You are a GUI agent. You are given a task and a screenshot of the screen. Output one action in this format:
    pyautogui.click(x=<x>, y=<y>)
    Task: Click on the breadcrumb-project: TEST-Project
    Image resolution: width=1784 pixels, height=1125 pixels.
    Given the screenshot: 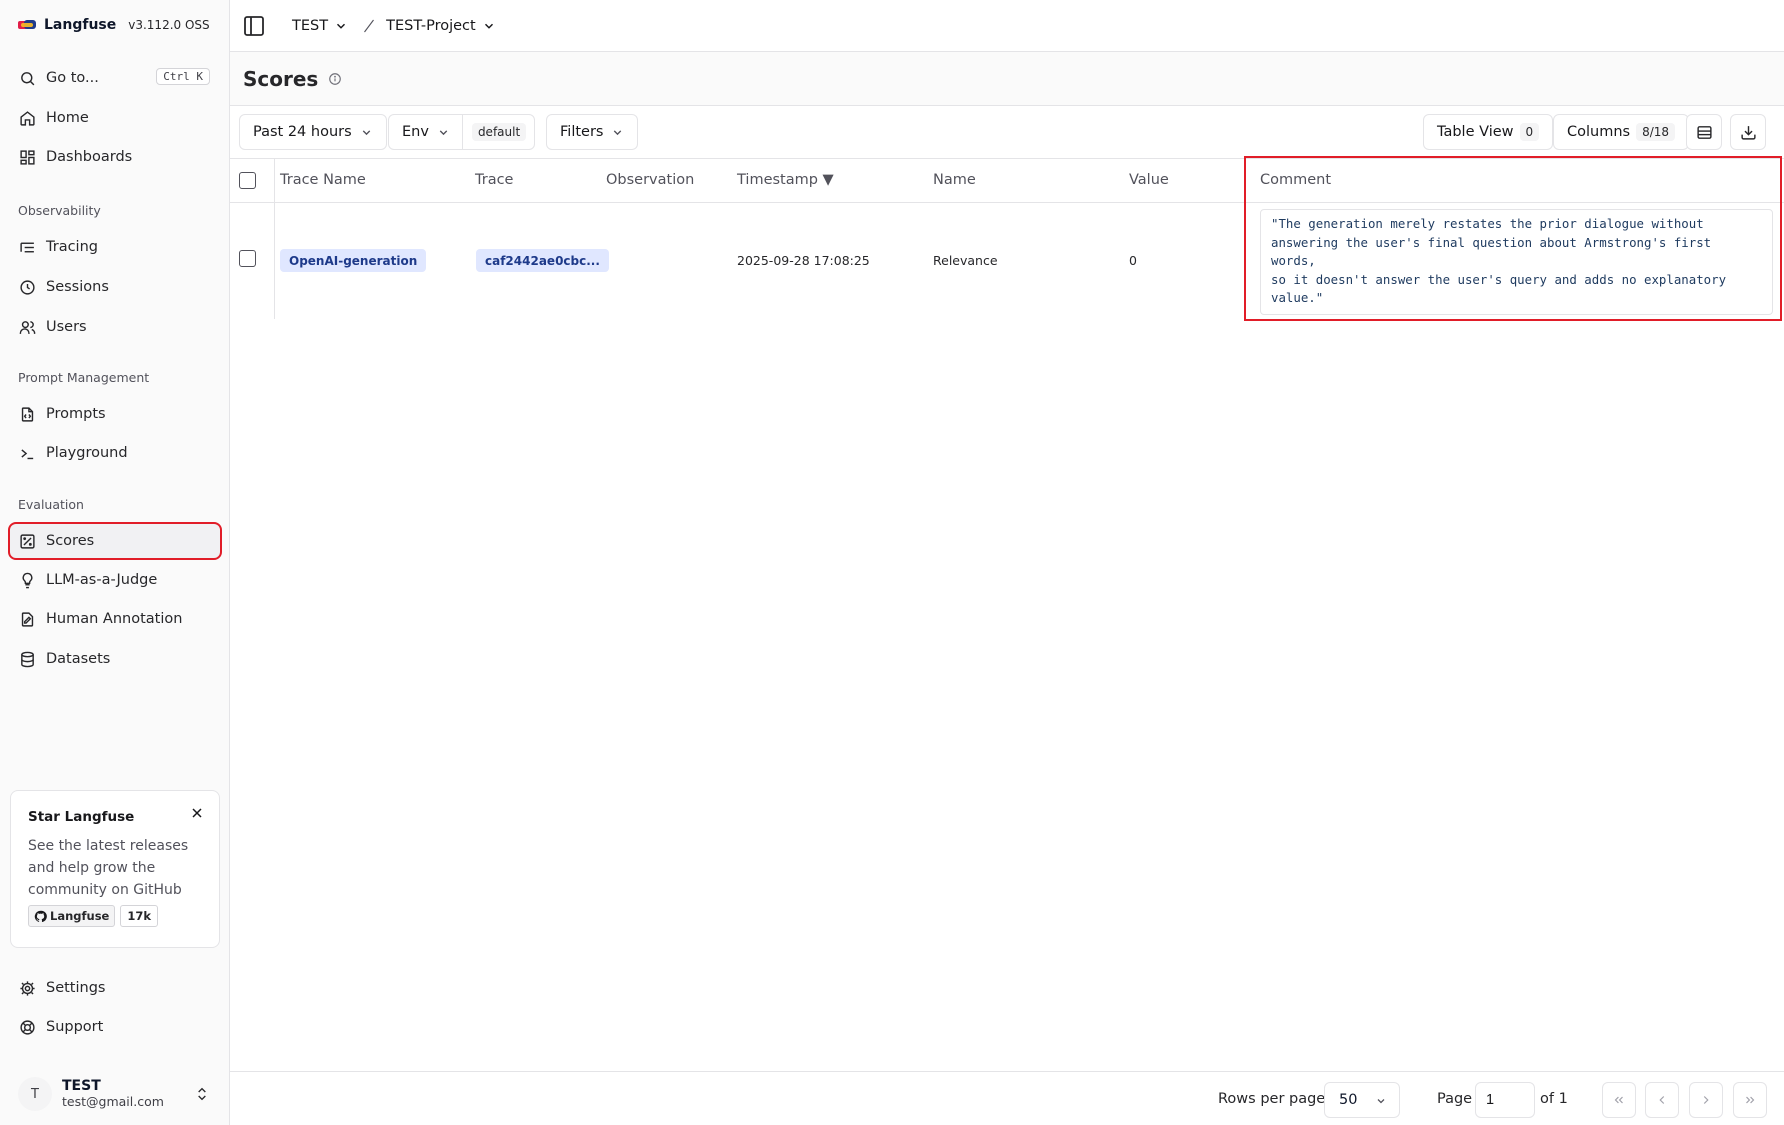 What is the action you would take?
    pyautogui.click(x=441, y=26)
    